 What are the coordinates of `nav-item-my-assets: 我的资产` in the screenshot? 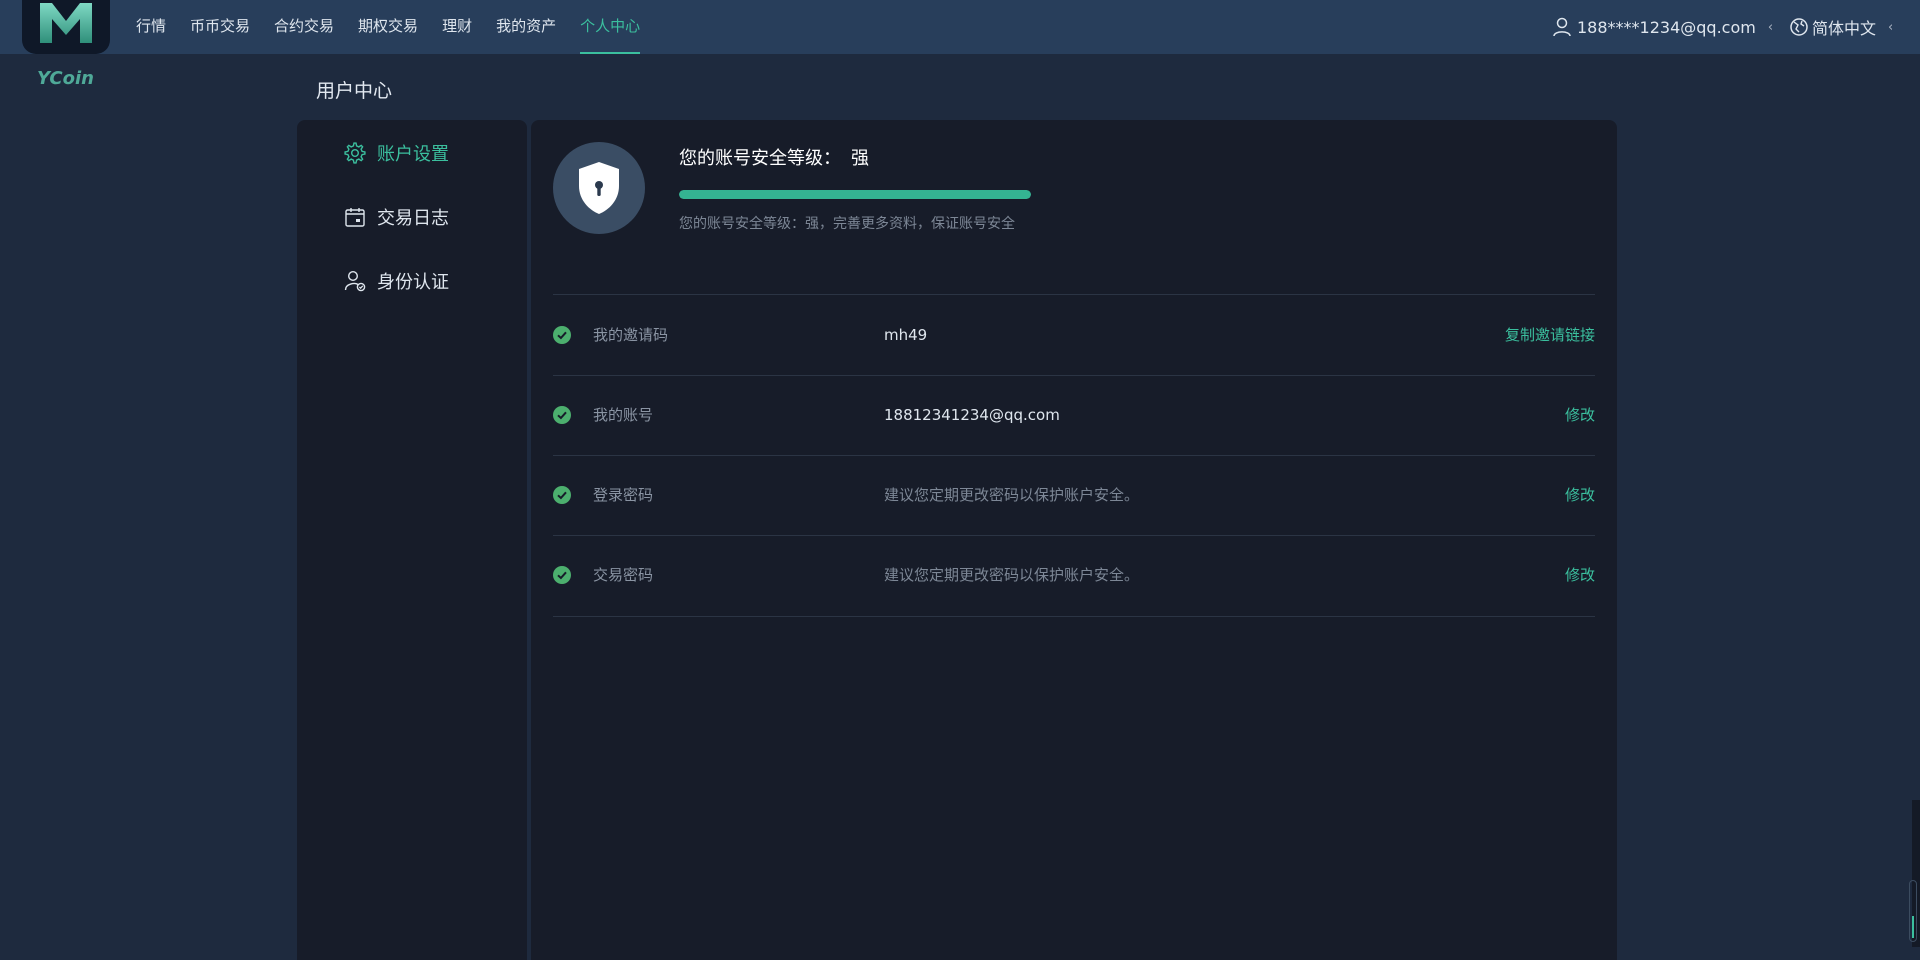 It's located at (526, 27).